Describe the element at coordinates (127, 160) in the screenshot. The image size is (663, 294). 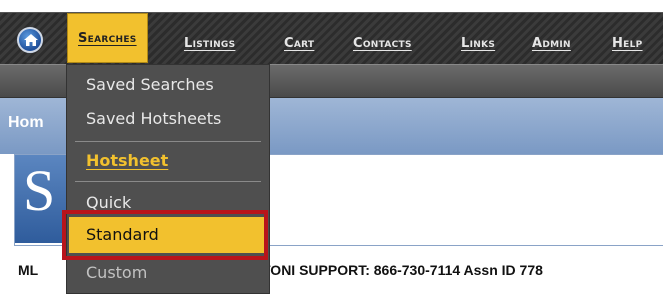
I see `dropdown-item-hotsheet: Hotsheet` at that location.